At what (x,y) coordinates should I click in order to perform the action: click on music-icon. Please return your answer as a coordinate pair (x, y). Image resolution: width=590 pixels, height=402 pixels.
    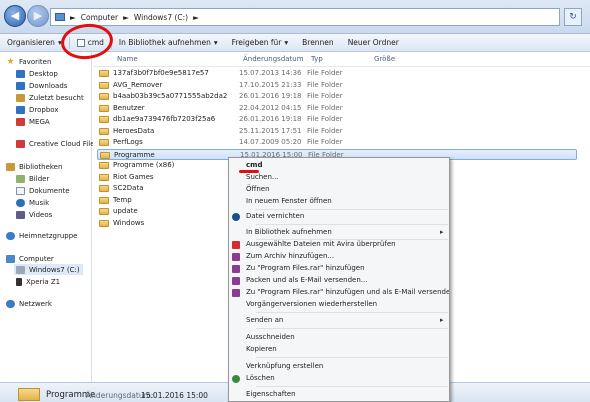
    Looking at the image, I should click on (20, 202).